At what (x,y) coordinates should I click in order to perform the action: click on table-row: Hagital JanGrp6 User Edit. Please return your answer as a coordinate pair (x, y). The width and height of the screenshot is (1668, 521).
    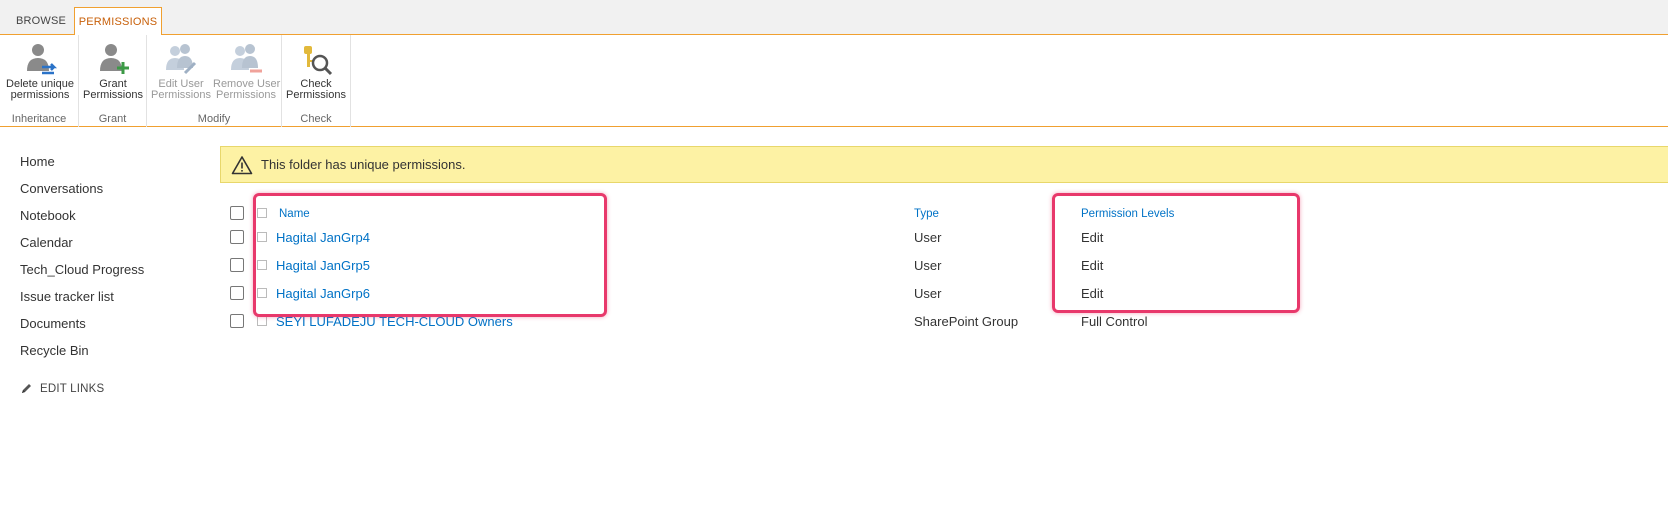
    Looking at the image, I should click on (770, 294).